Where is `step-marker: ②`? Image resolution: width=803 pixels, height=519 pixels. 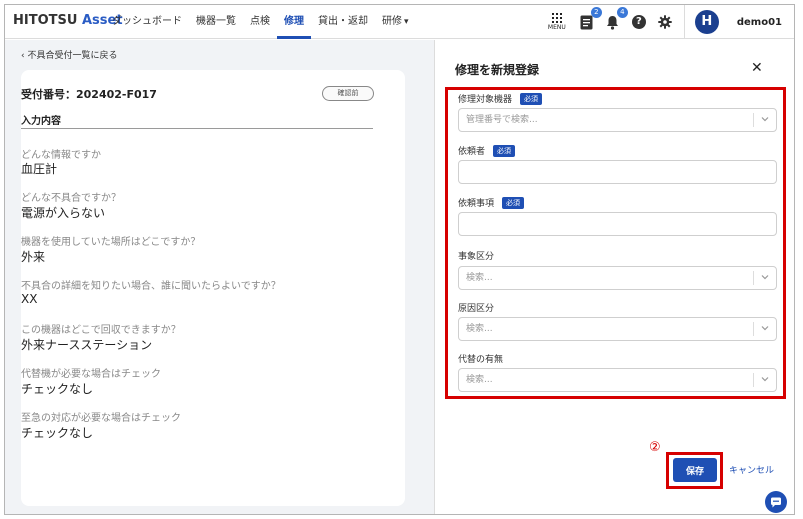
step-marker: ② is located at coordinates (655, 447).